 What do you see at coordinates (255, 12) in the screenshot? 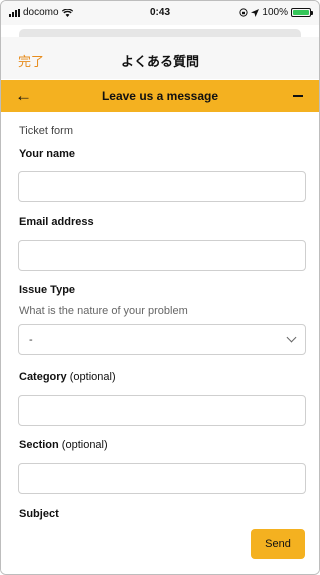
I see `location-icon` at bounding box center [255, 12].